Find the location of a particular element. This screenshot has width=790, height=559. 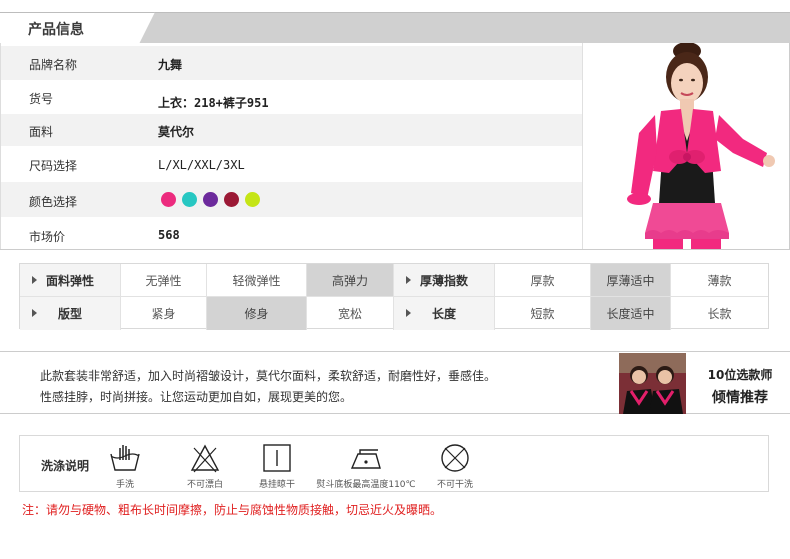

wash-item-handwash: 手洗 is located at coordinates (125, 466).